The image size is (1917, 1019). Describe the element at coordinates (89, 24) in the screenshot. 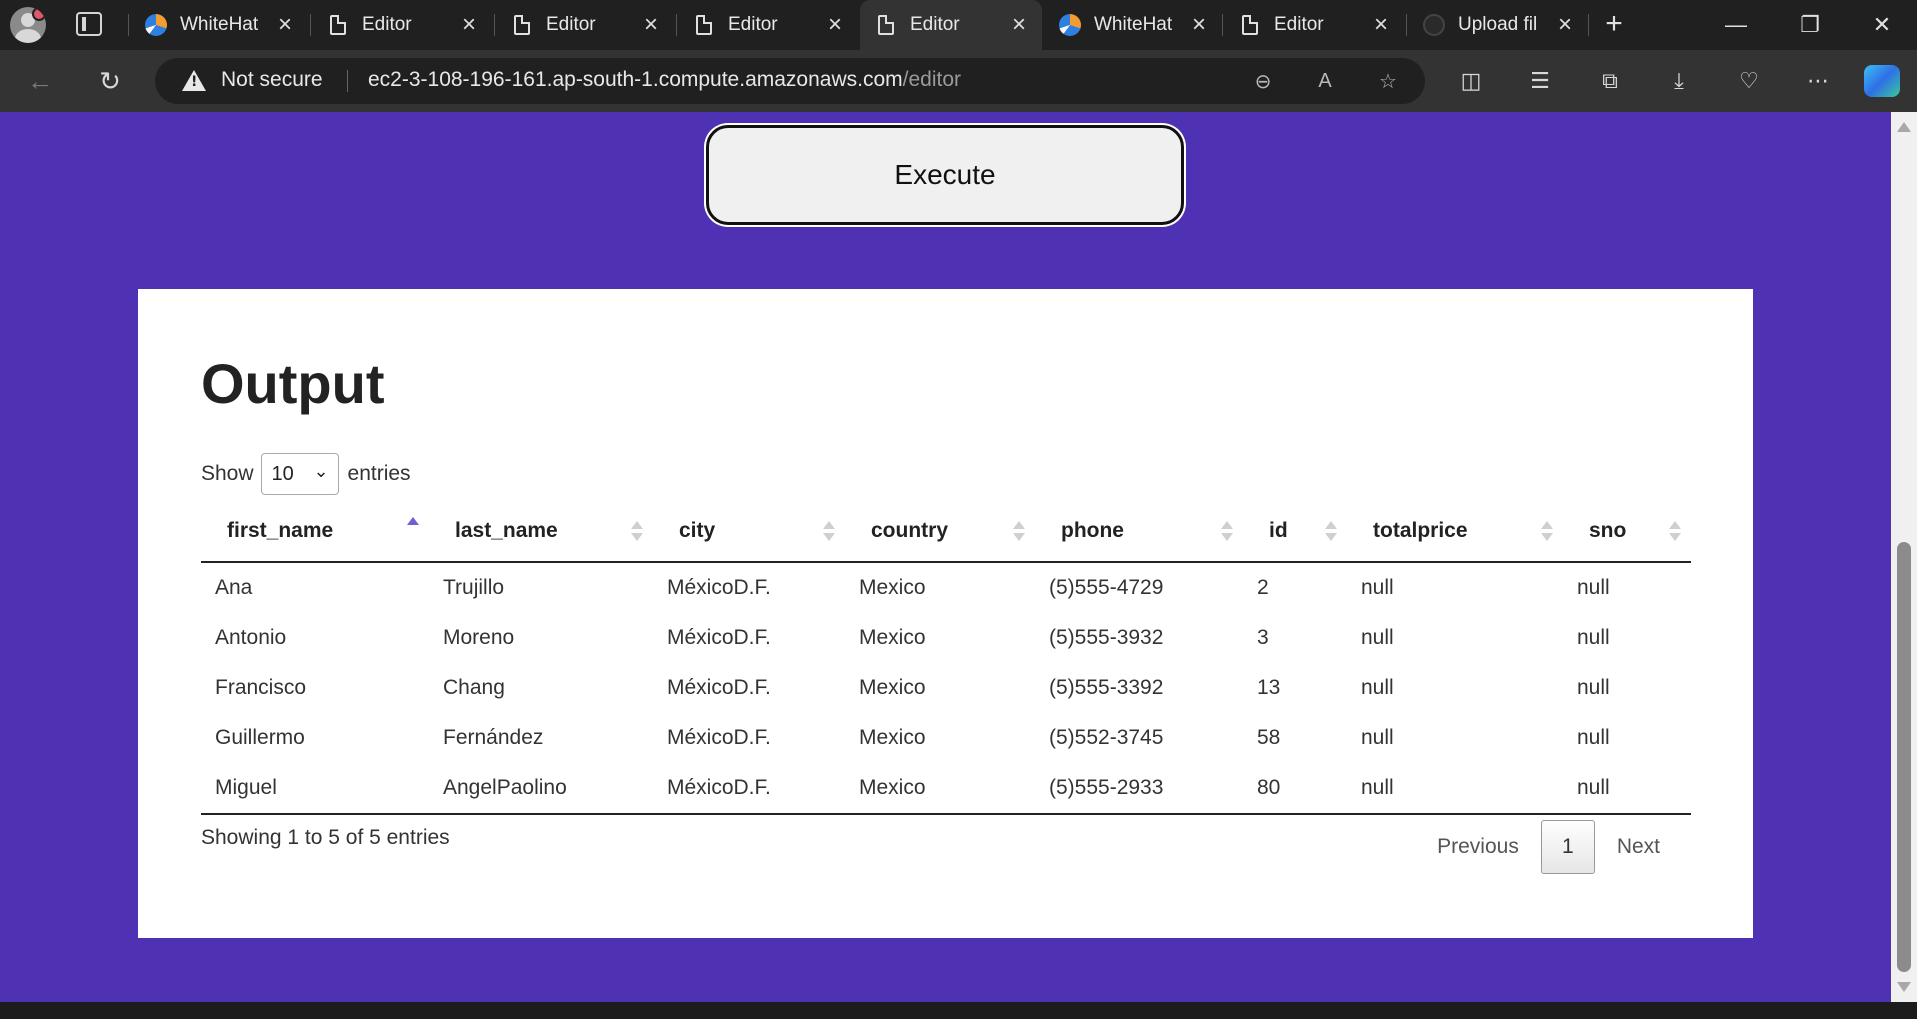

I see `tab-actions-icon` at that location.